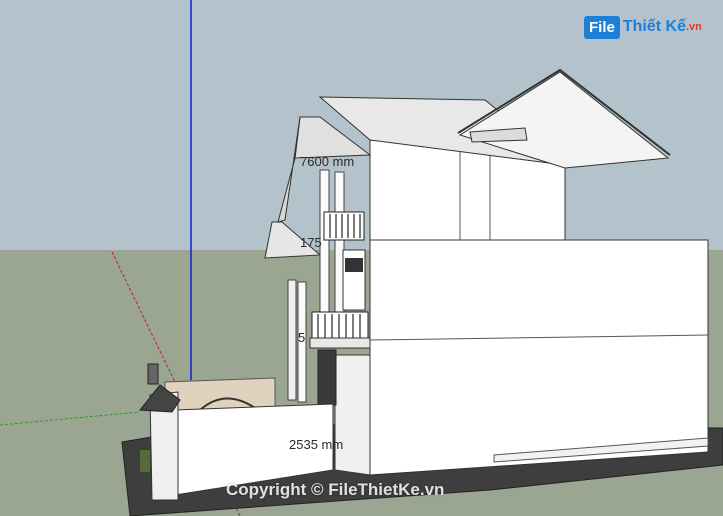 This screenshot has width=723, height=516. What do you see at coordinates (327, 161) in the screenshot?
I see `dimension-label-top: 7600 mm` at bounding box center [327, 161].